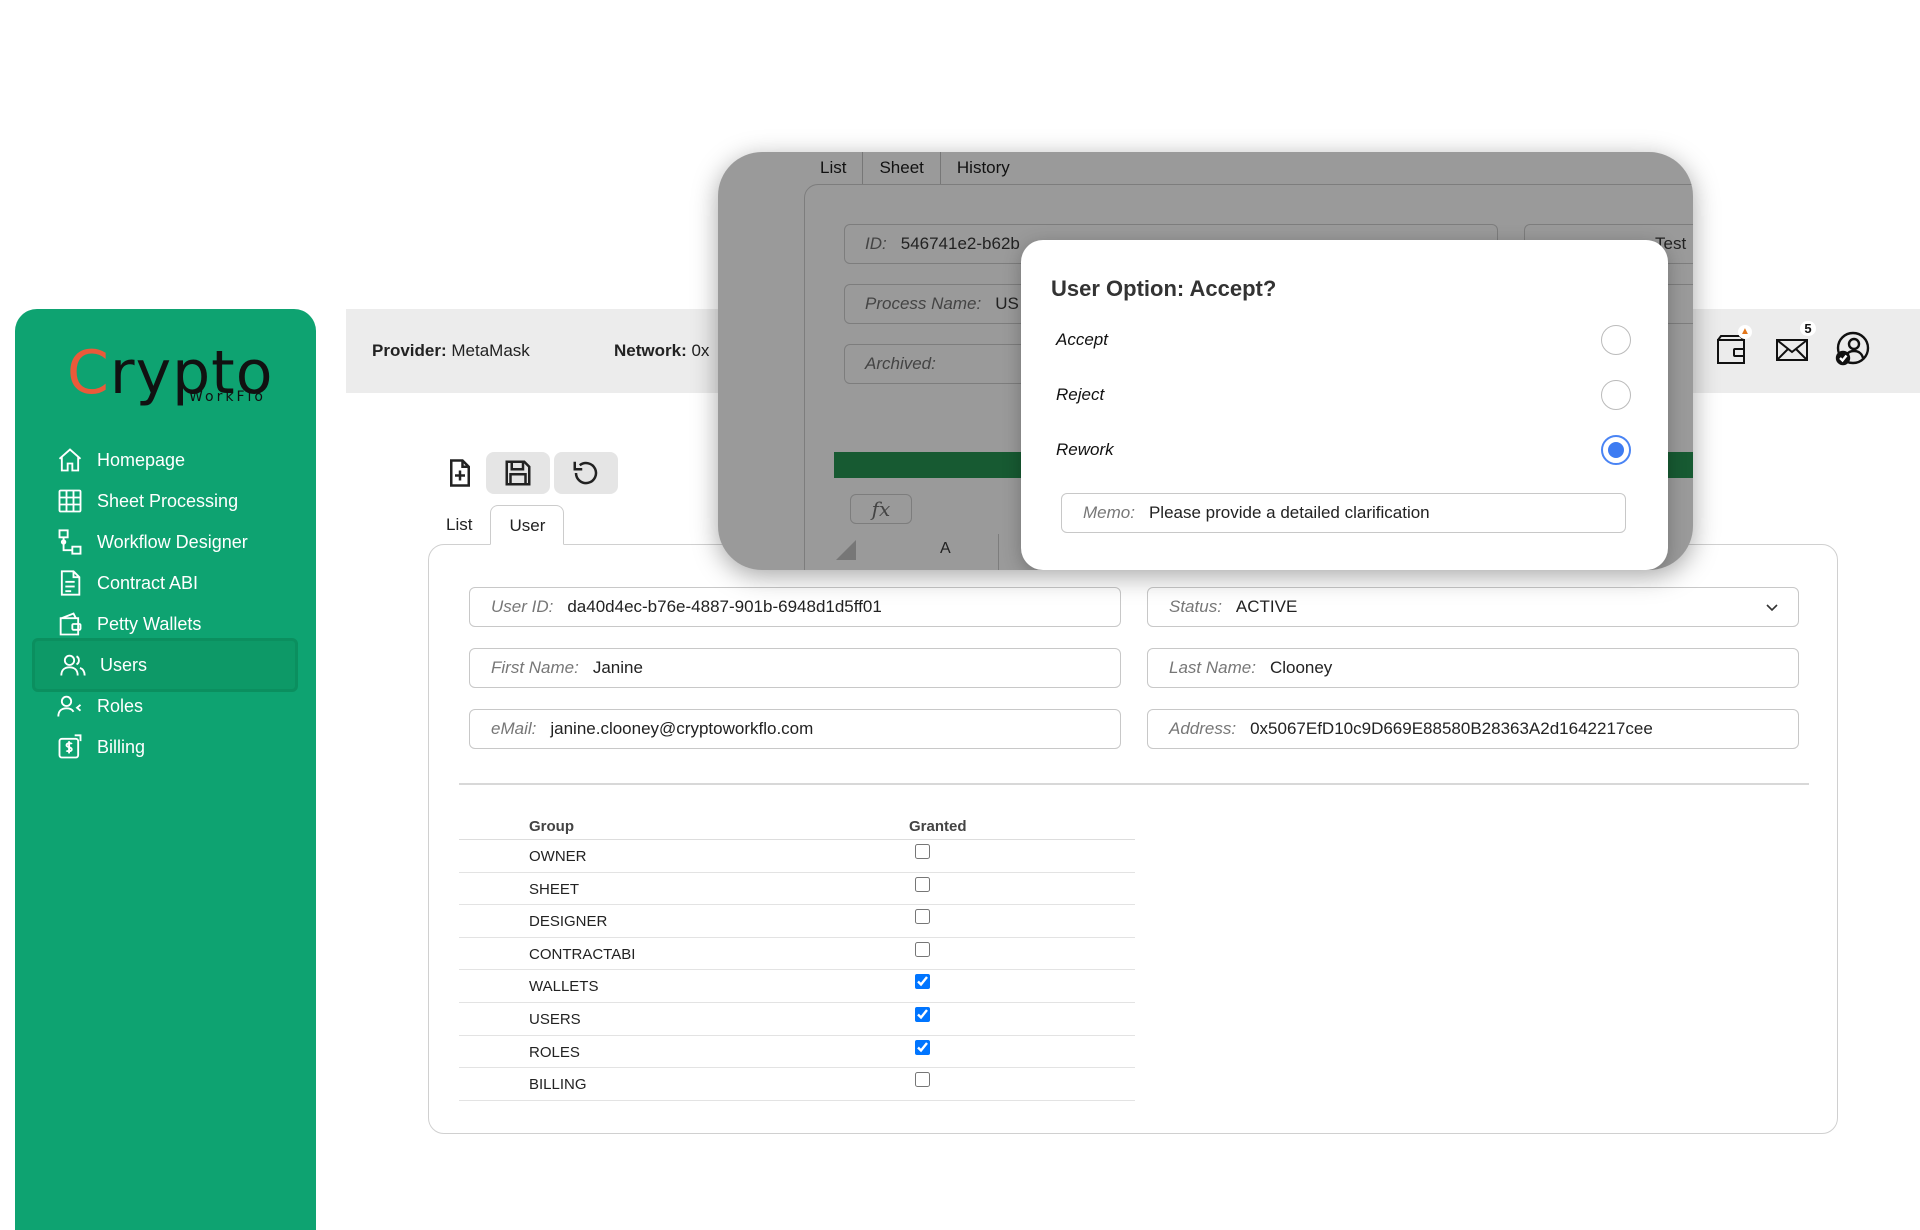 This screenshot has width=1920, height=1230. I want to click on home-icon, so click(70, 460).